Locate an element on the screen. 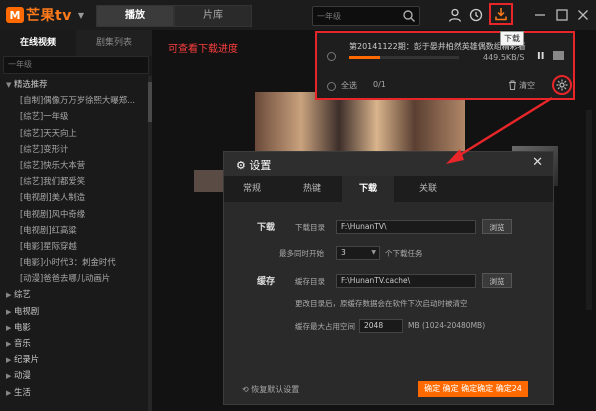 Image resolution: width=596 pixels, height=411 pixels. sidebar-category: ▶ 电视剧 is located at coordinates (74, 311).